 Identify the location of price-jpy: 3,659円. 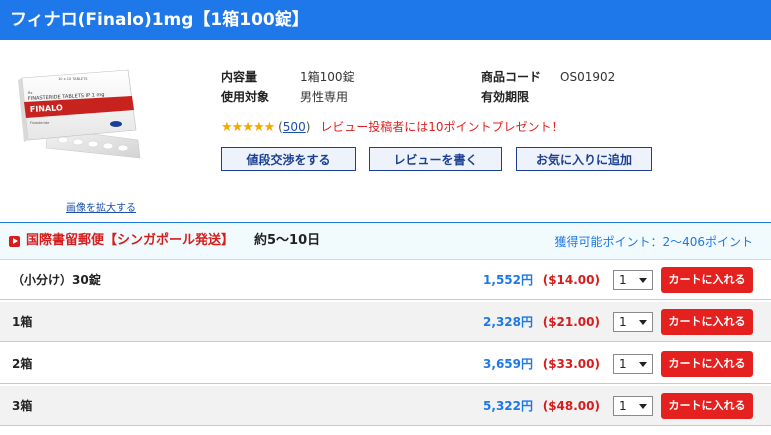
(508, 364).